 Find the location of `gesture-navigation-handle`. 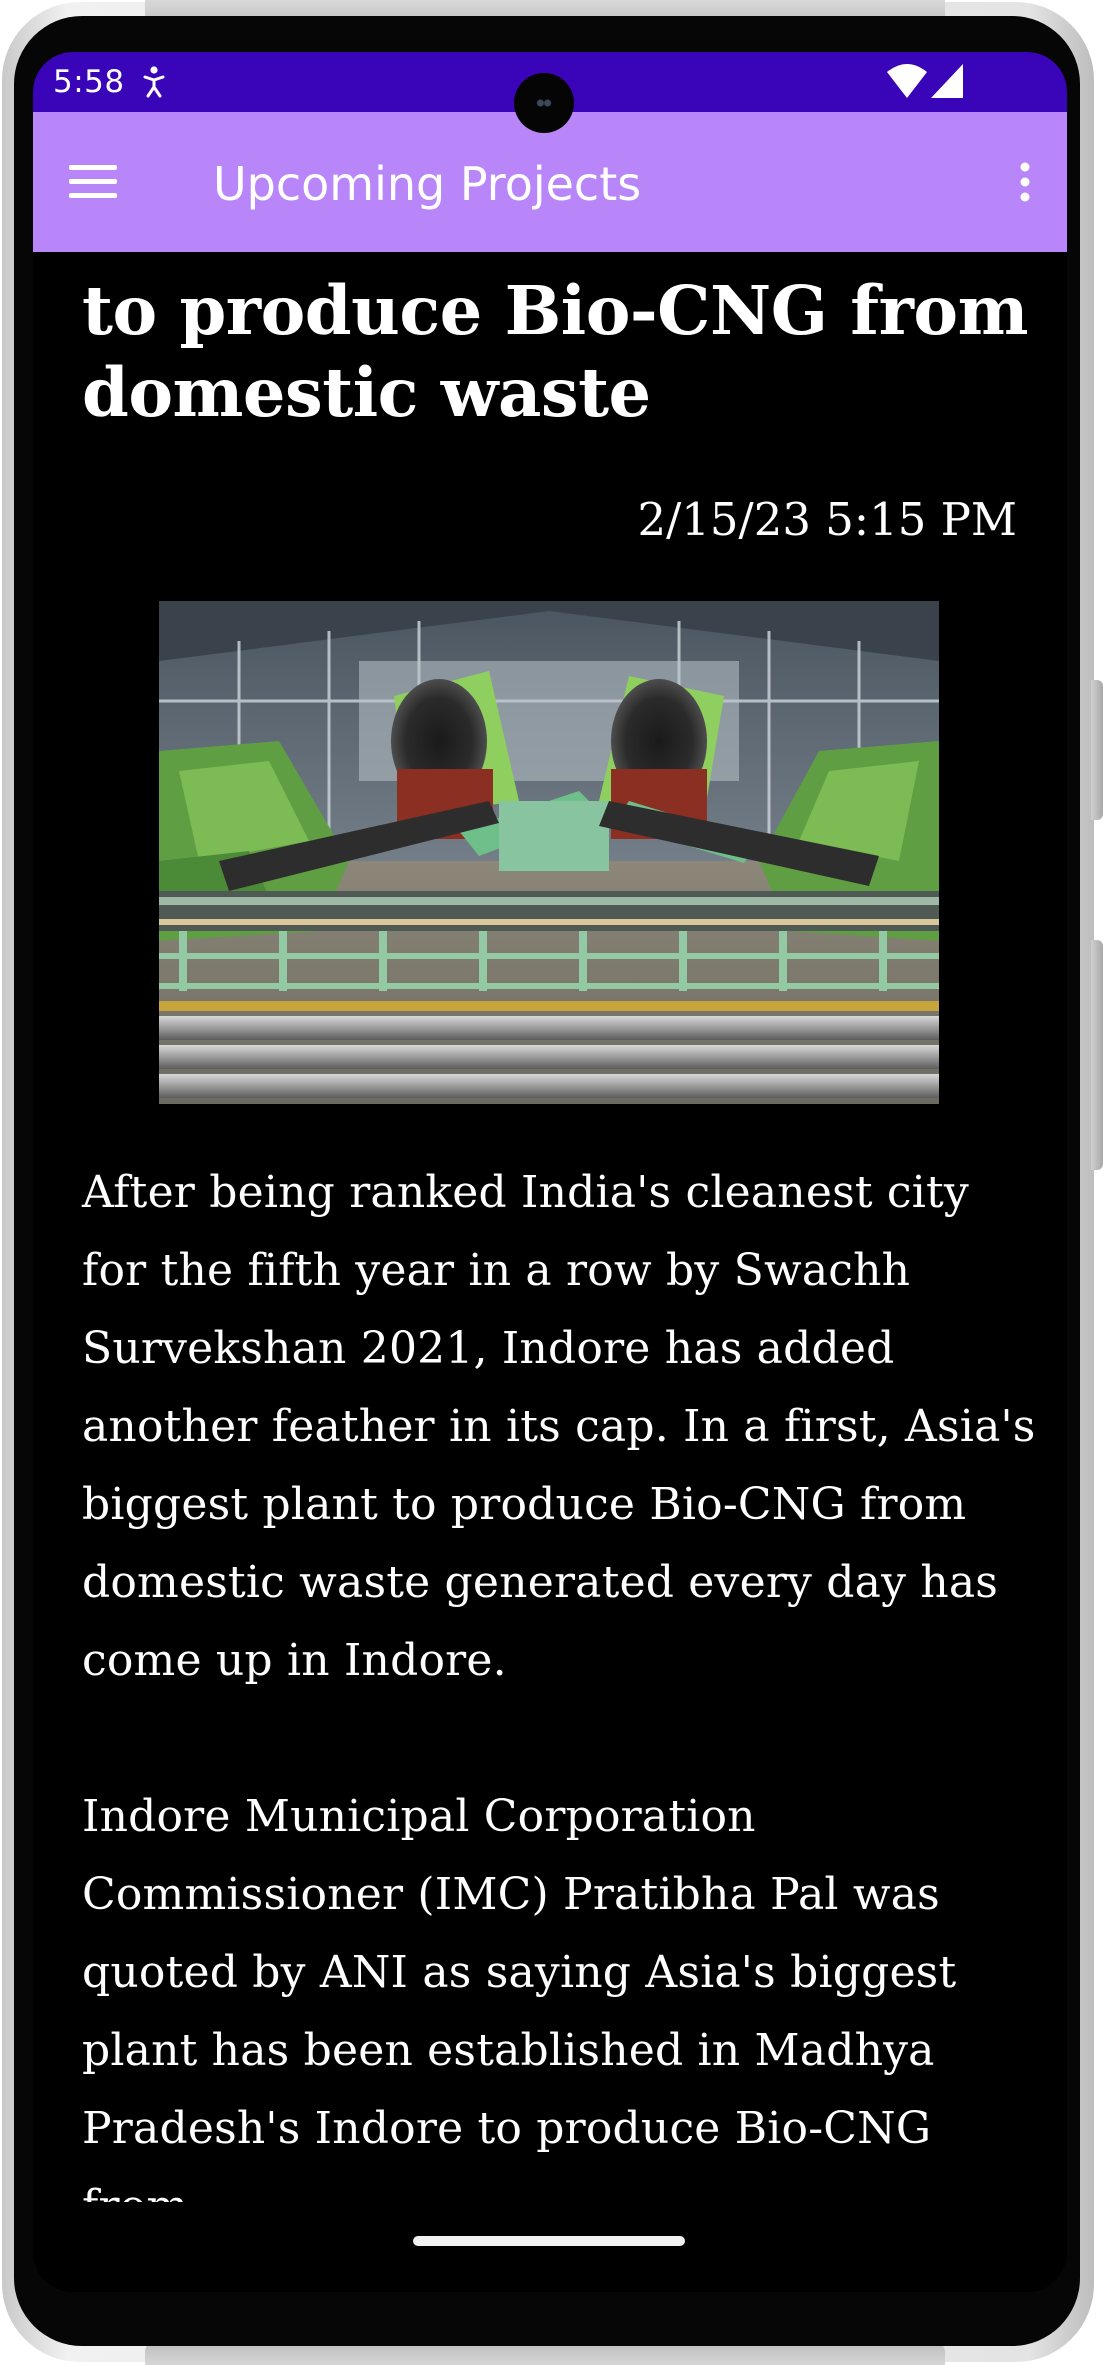

gesture-navigation-handle is located at coordinates (549, 2241).